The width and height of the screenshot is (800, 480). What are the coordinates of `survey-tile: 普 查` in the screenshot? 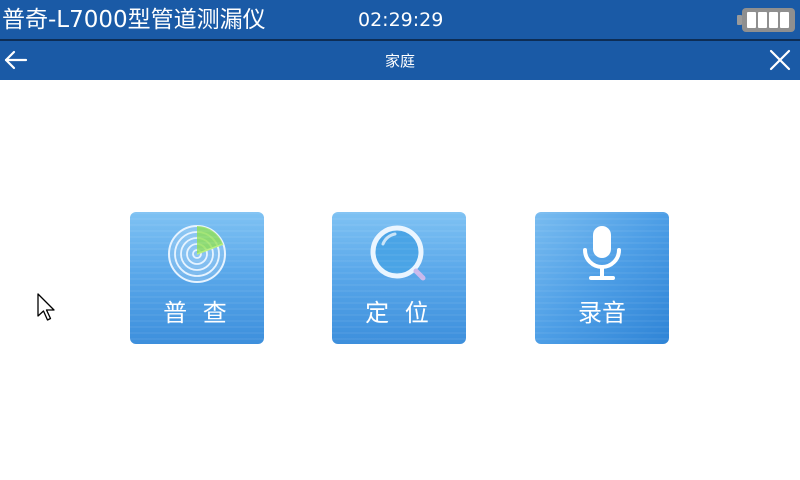 It's located at (197, 278).